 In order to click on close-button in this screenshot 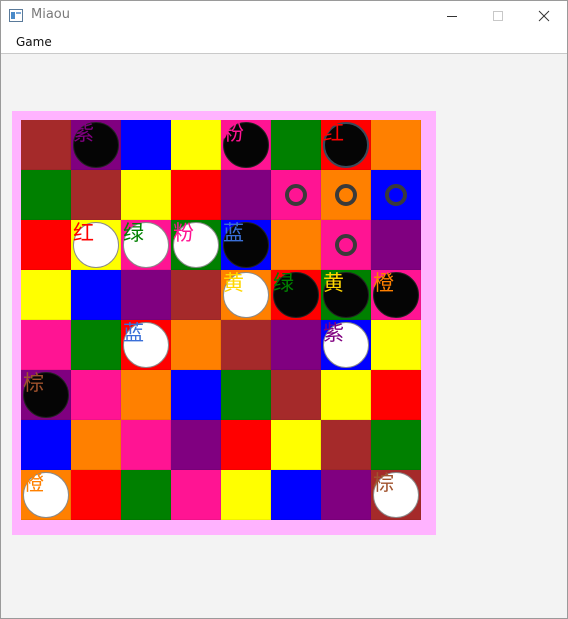, I will do `click(544, 16)`.